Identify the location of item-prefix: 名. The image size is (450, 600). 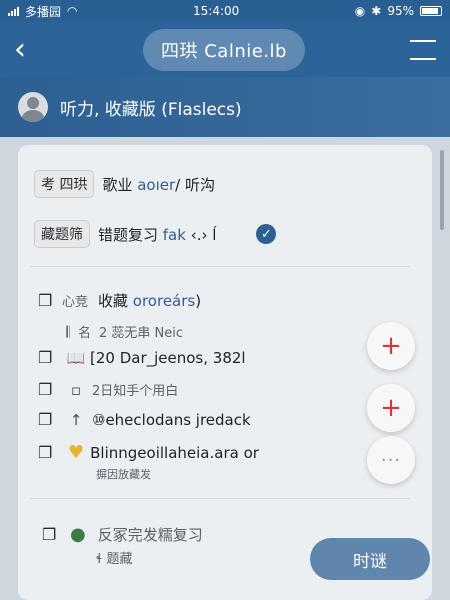
(85, 333).